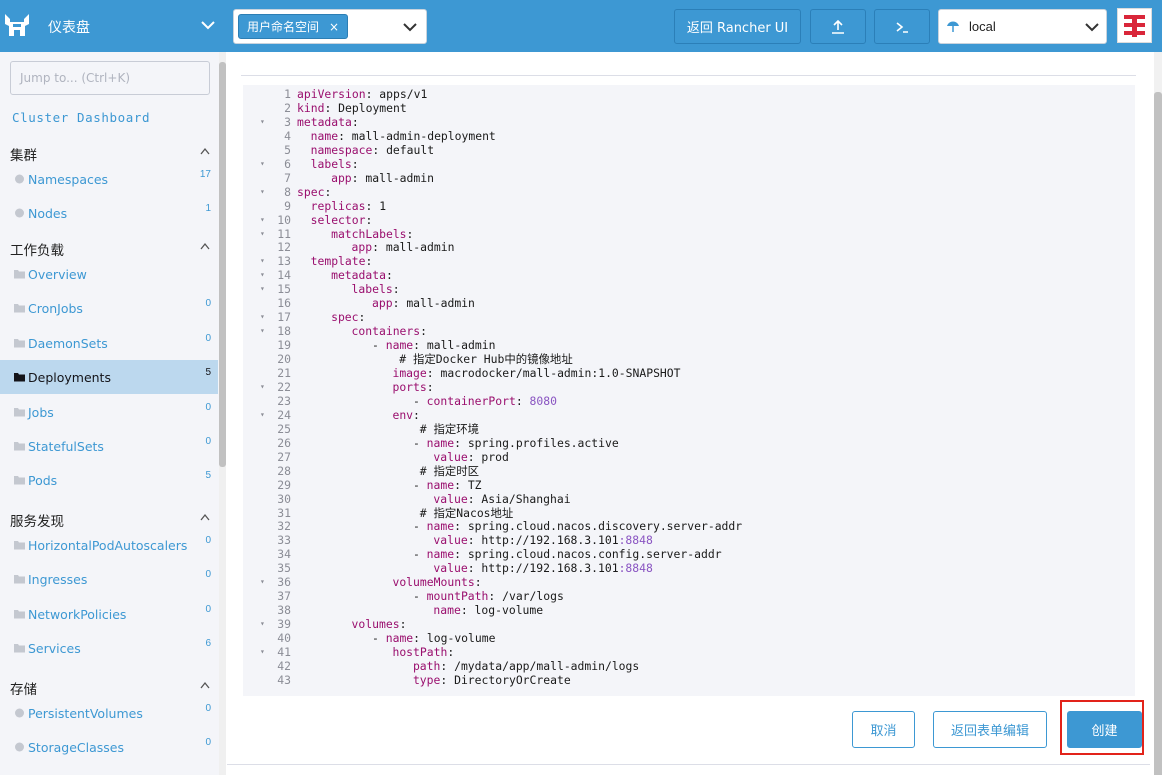 This screenshot has width=1162, height=775. Describe the element at coordinates (334, 27) in the screenshot. I see `close-icon: ×` at that location.